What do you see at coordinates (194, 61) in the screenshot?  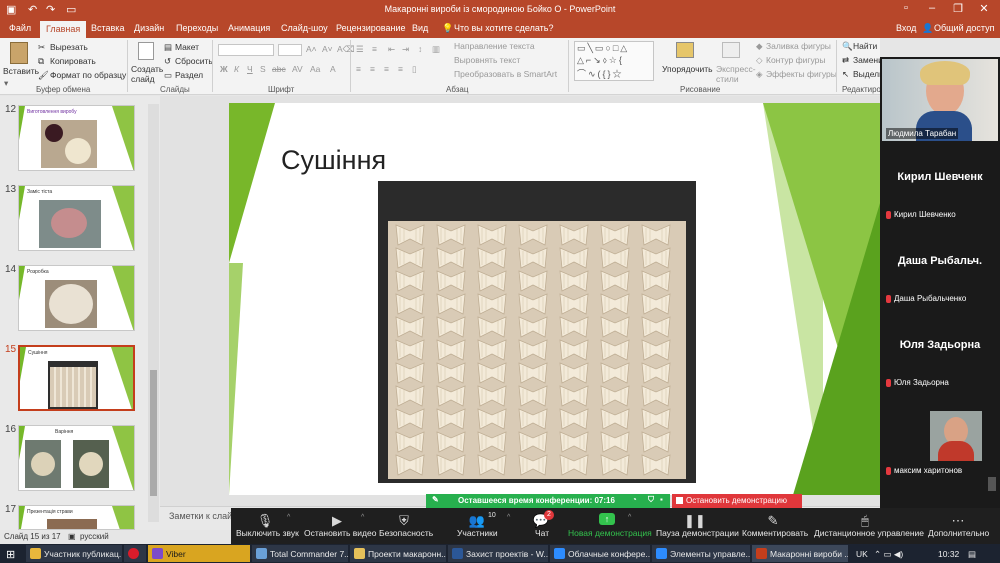 I see `reset-button: Сбросить` at bounding box center [194, 61].